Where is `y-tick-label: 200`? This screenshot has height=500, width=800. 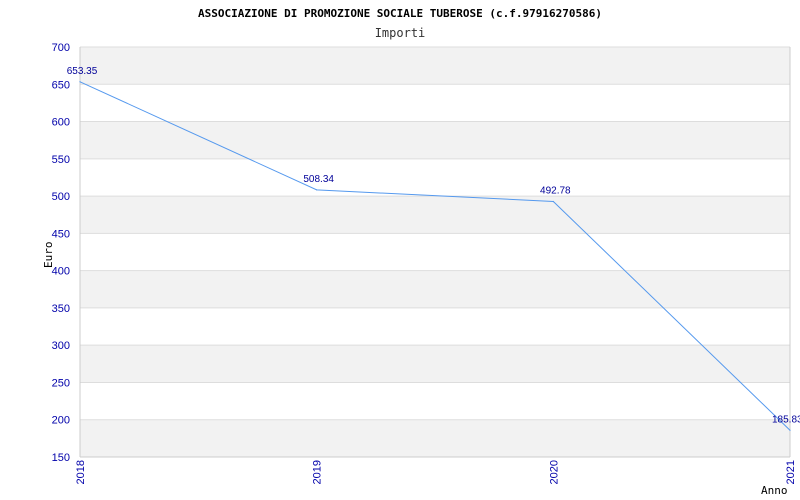 y-tick-label: 200 is located at coordinates (61, 421).